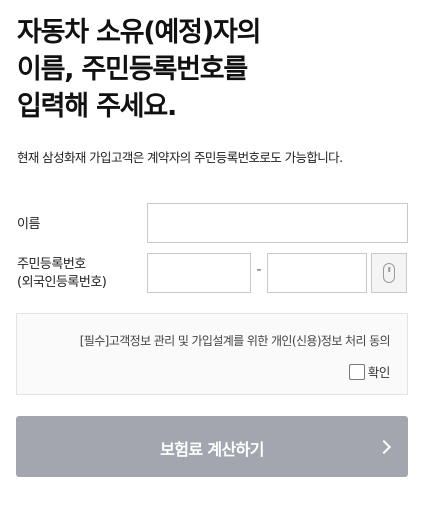 Image resolution: width=436 pixels, height=508 pixels. Describe the element at coordinates (235, 340) in the screenshot. I see `agreement-text: [필수]고객정보 관리 및 가입설계를 위한 개인(신용)정보 처리 동의` at that location.